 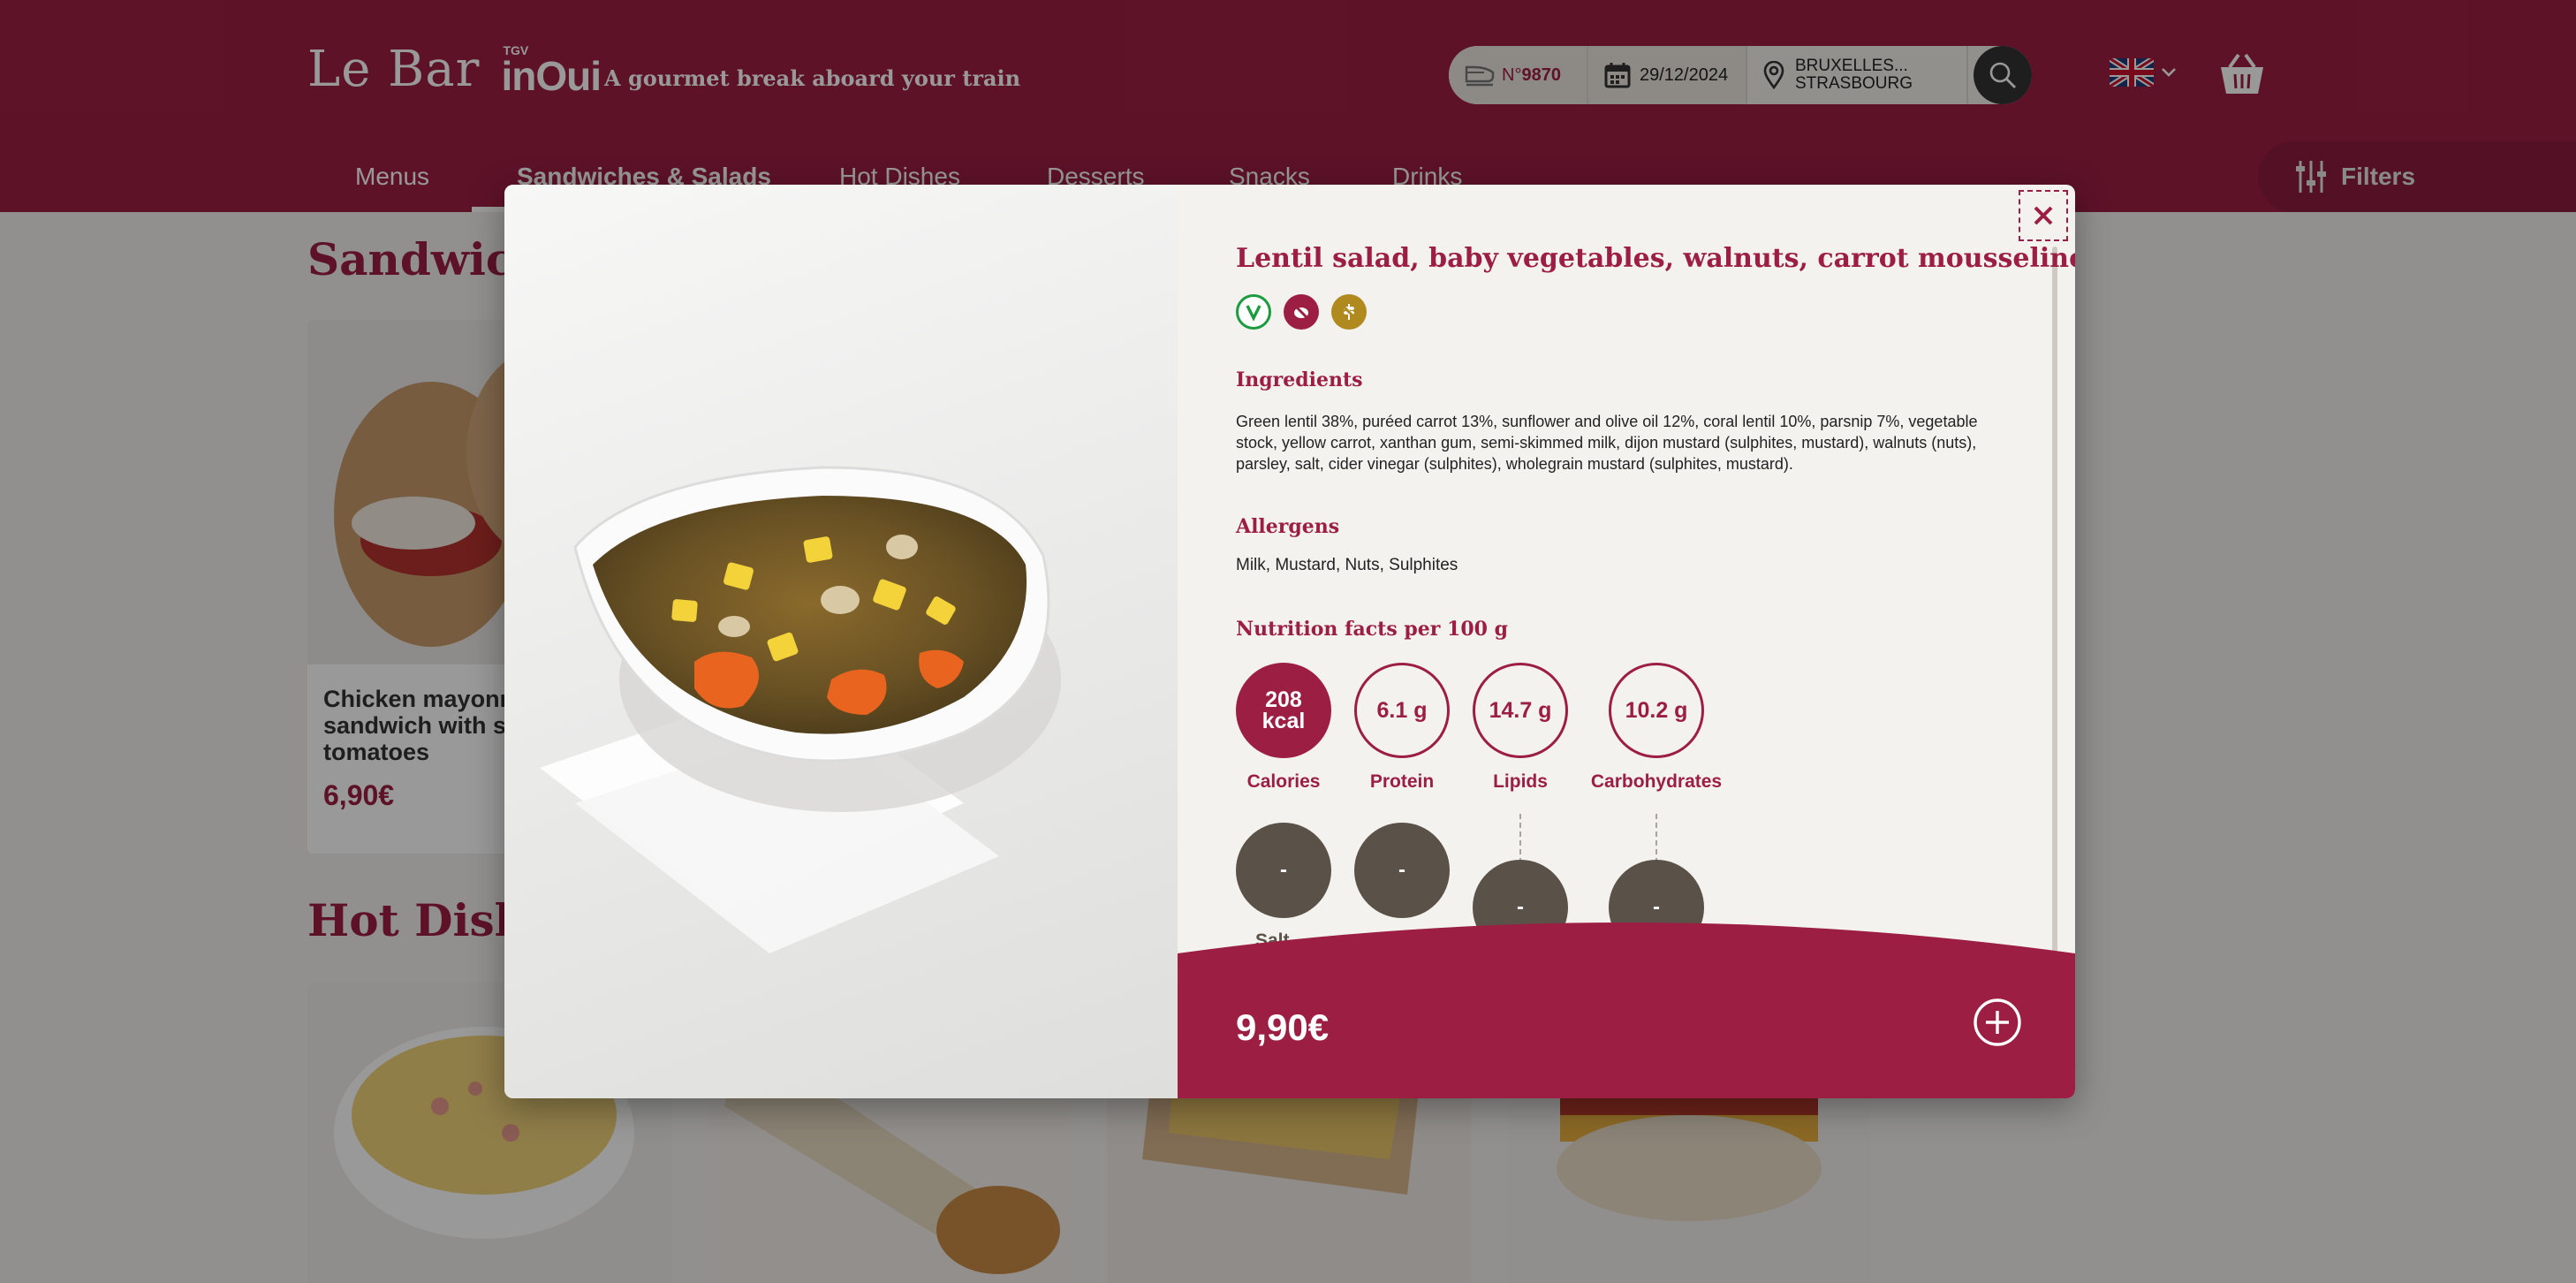 I want to click on carbohydrates-label: Carbohydrates, so click(x=1657, y=781).